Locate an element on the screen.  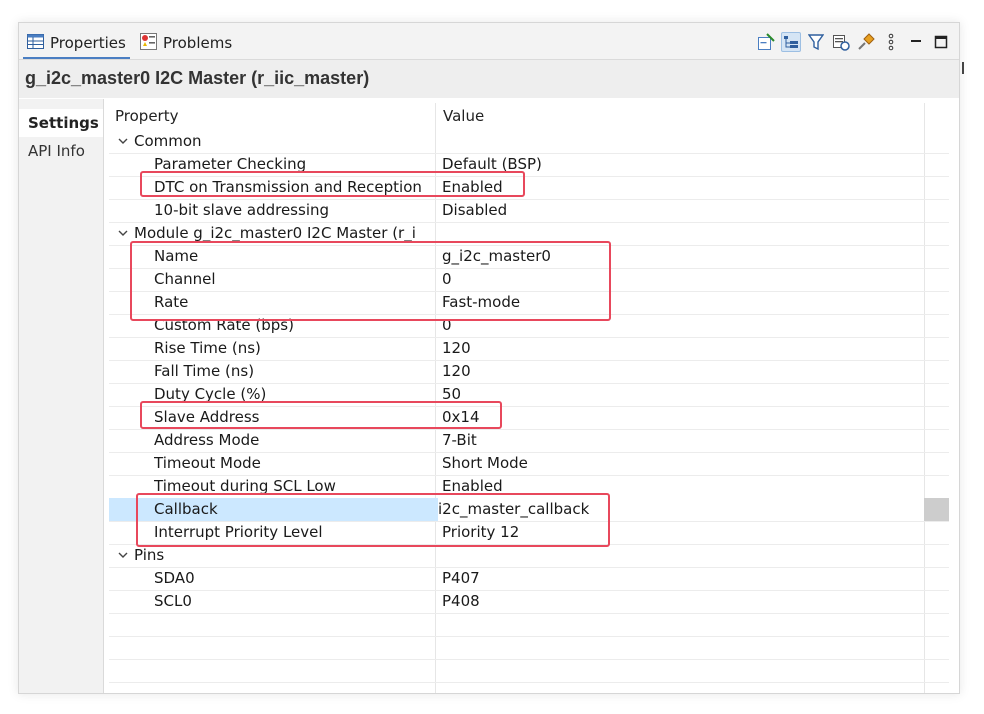
property-value: P407 is located at coordinates (461, 578).